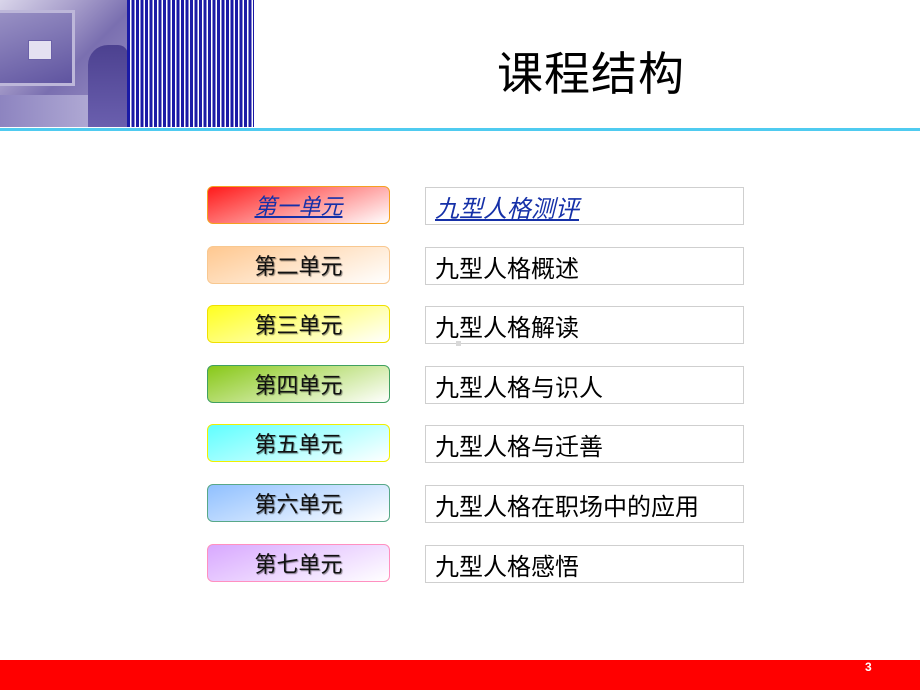  I want to click on unit-button-7: 第七单元, so click(298, 563).